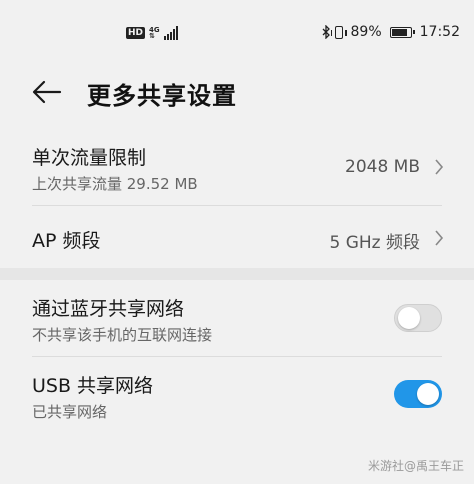  I want to click on usb-share-label: USB 共享网络, so click(93, 386).